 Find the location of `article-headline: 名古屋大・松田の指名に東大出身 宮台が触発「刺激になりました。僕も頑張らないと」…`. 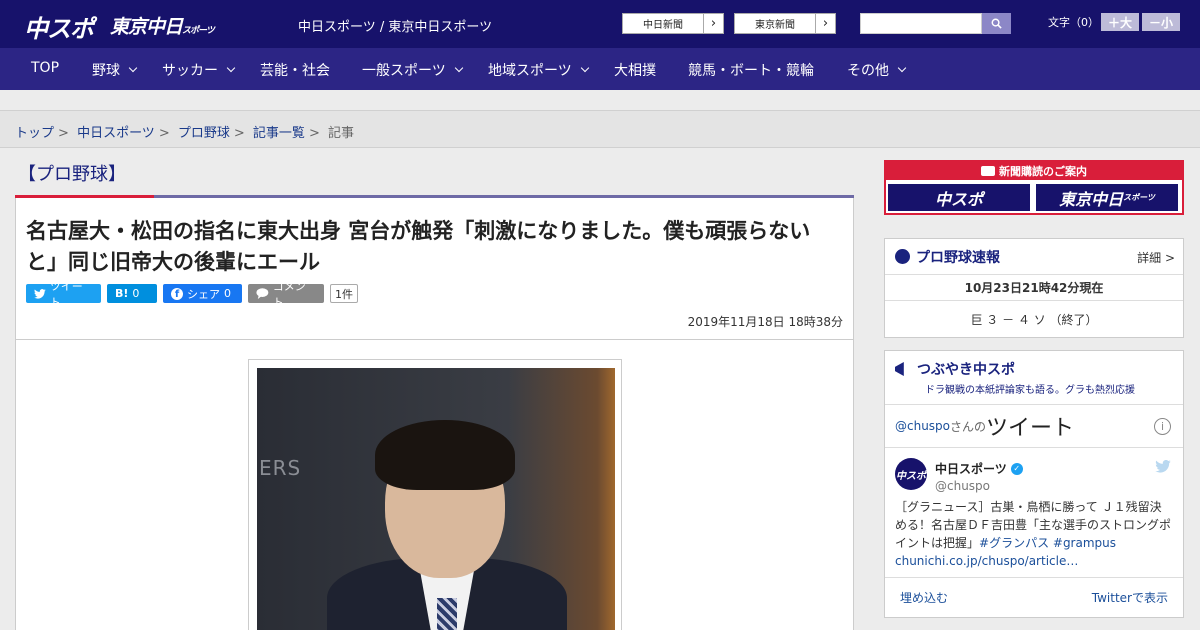

article-headline: 名古屋大・松田の指名に東大出身 宮台が触発「刺激になりました。僕も頑張らないと」… is located at coordinates (418, 246).